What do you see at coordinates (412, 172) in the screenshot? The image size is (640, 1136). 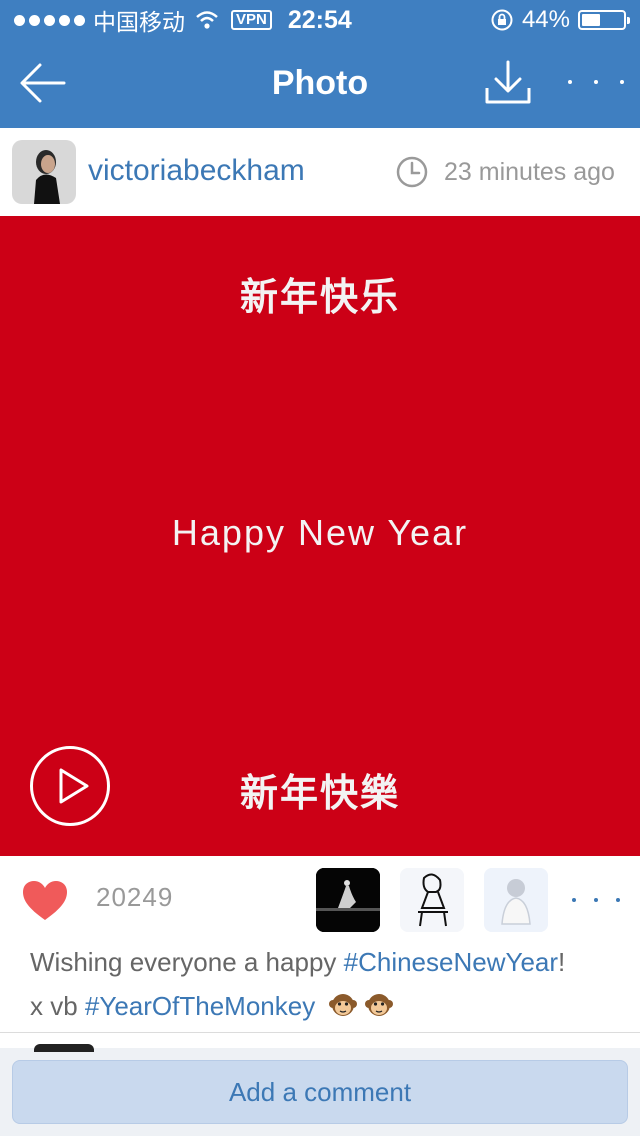 I see `clock-icon` at bounding box center [412, 172].